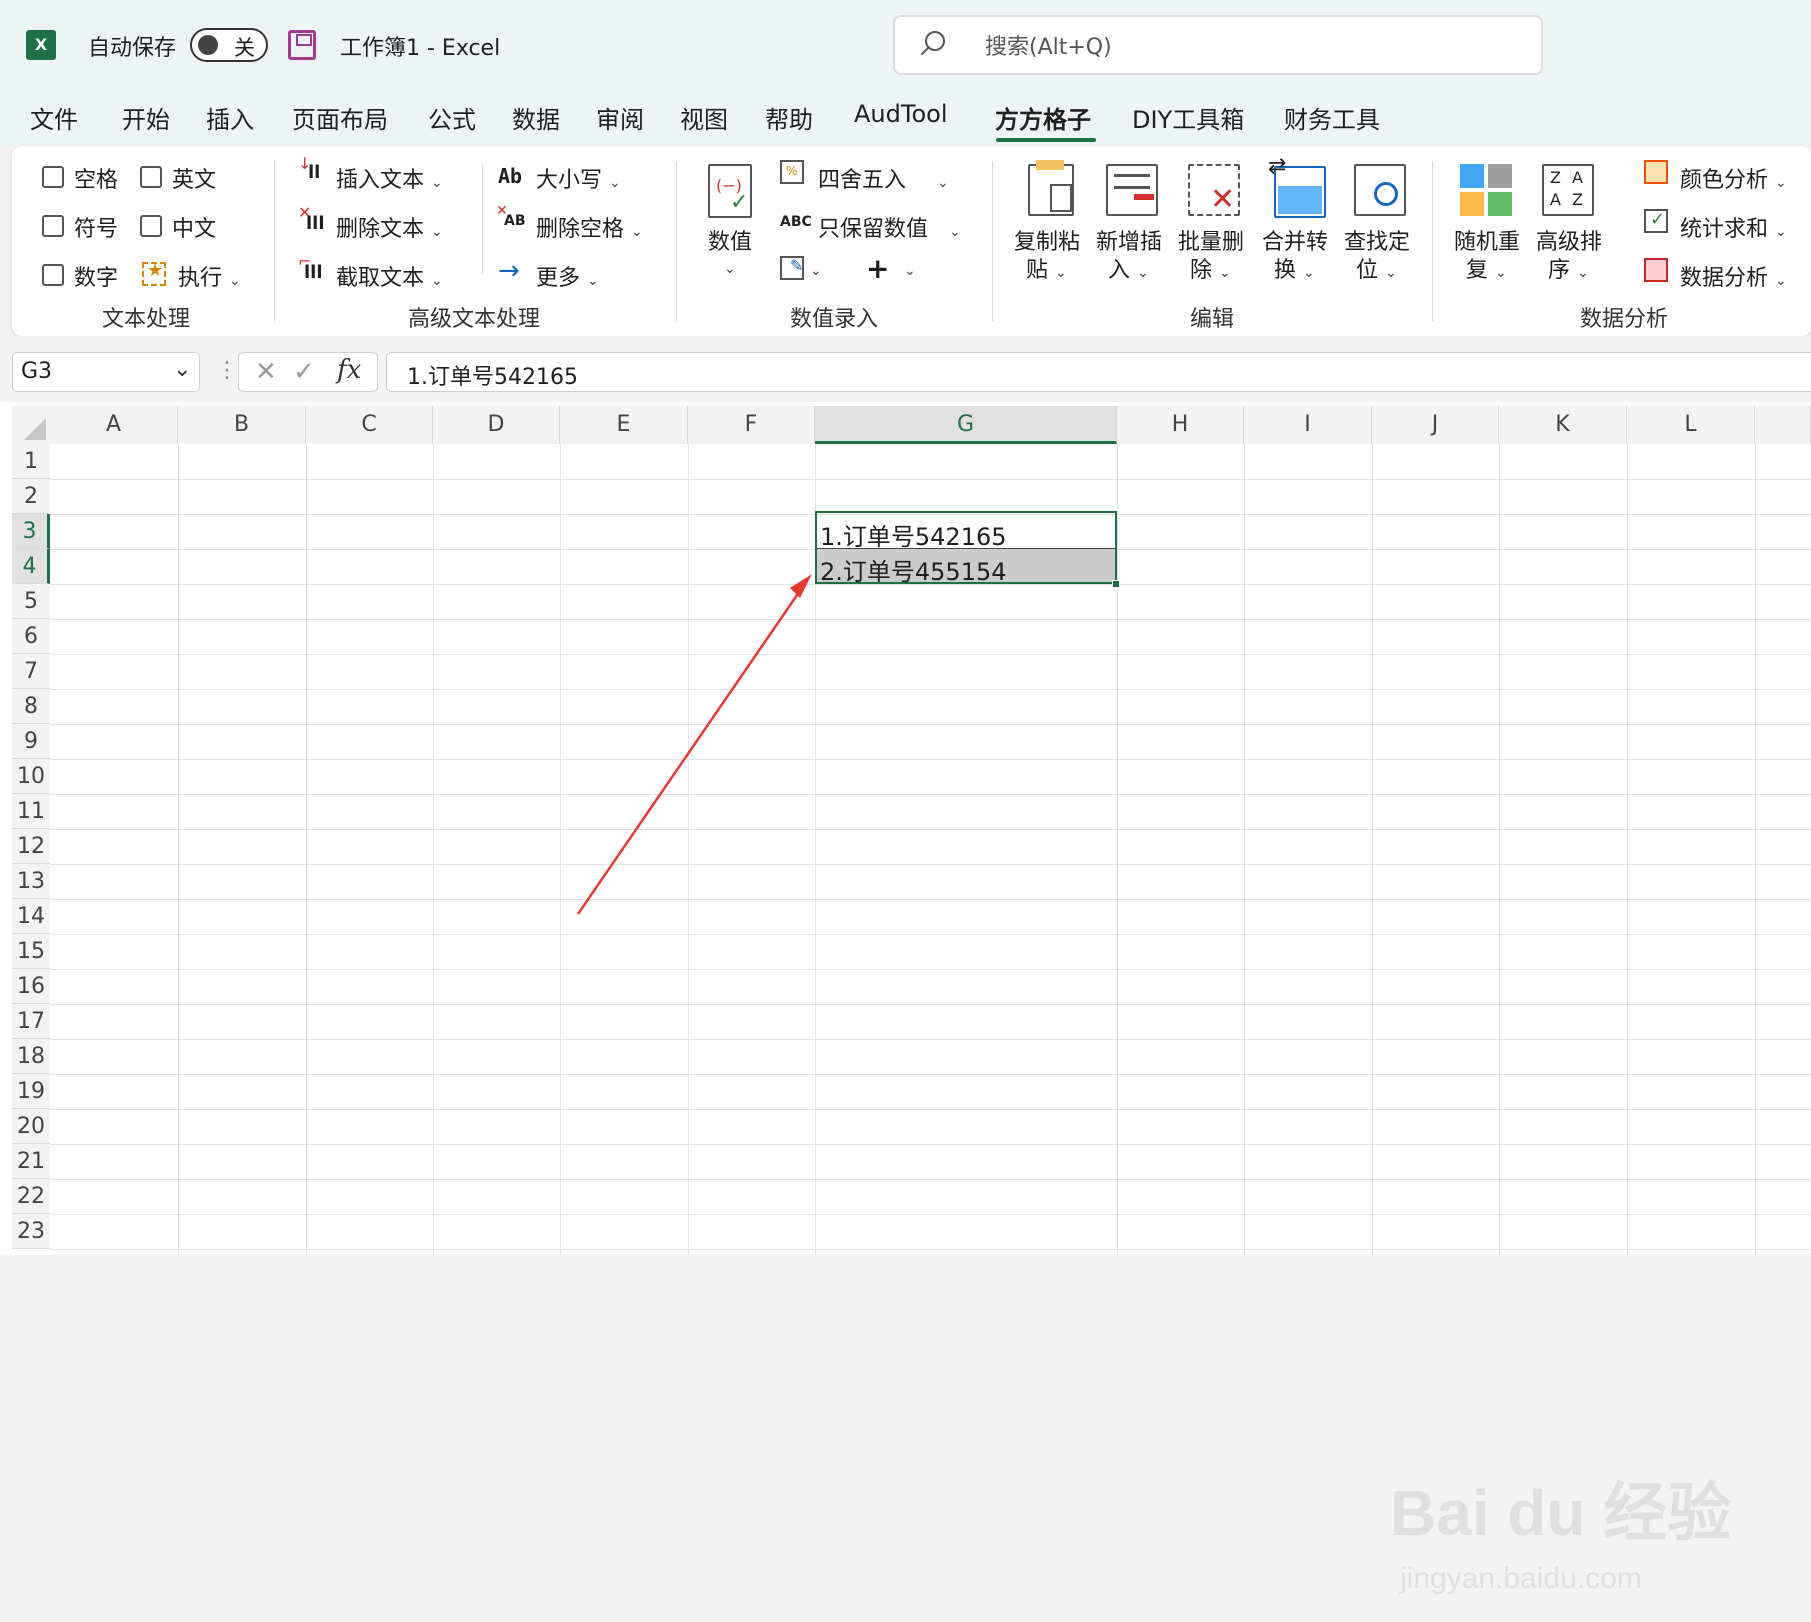  Describe the element at coordinates (578, 178) in the screenshot. I see `case-button: 大小写 ⌄` at that location.